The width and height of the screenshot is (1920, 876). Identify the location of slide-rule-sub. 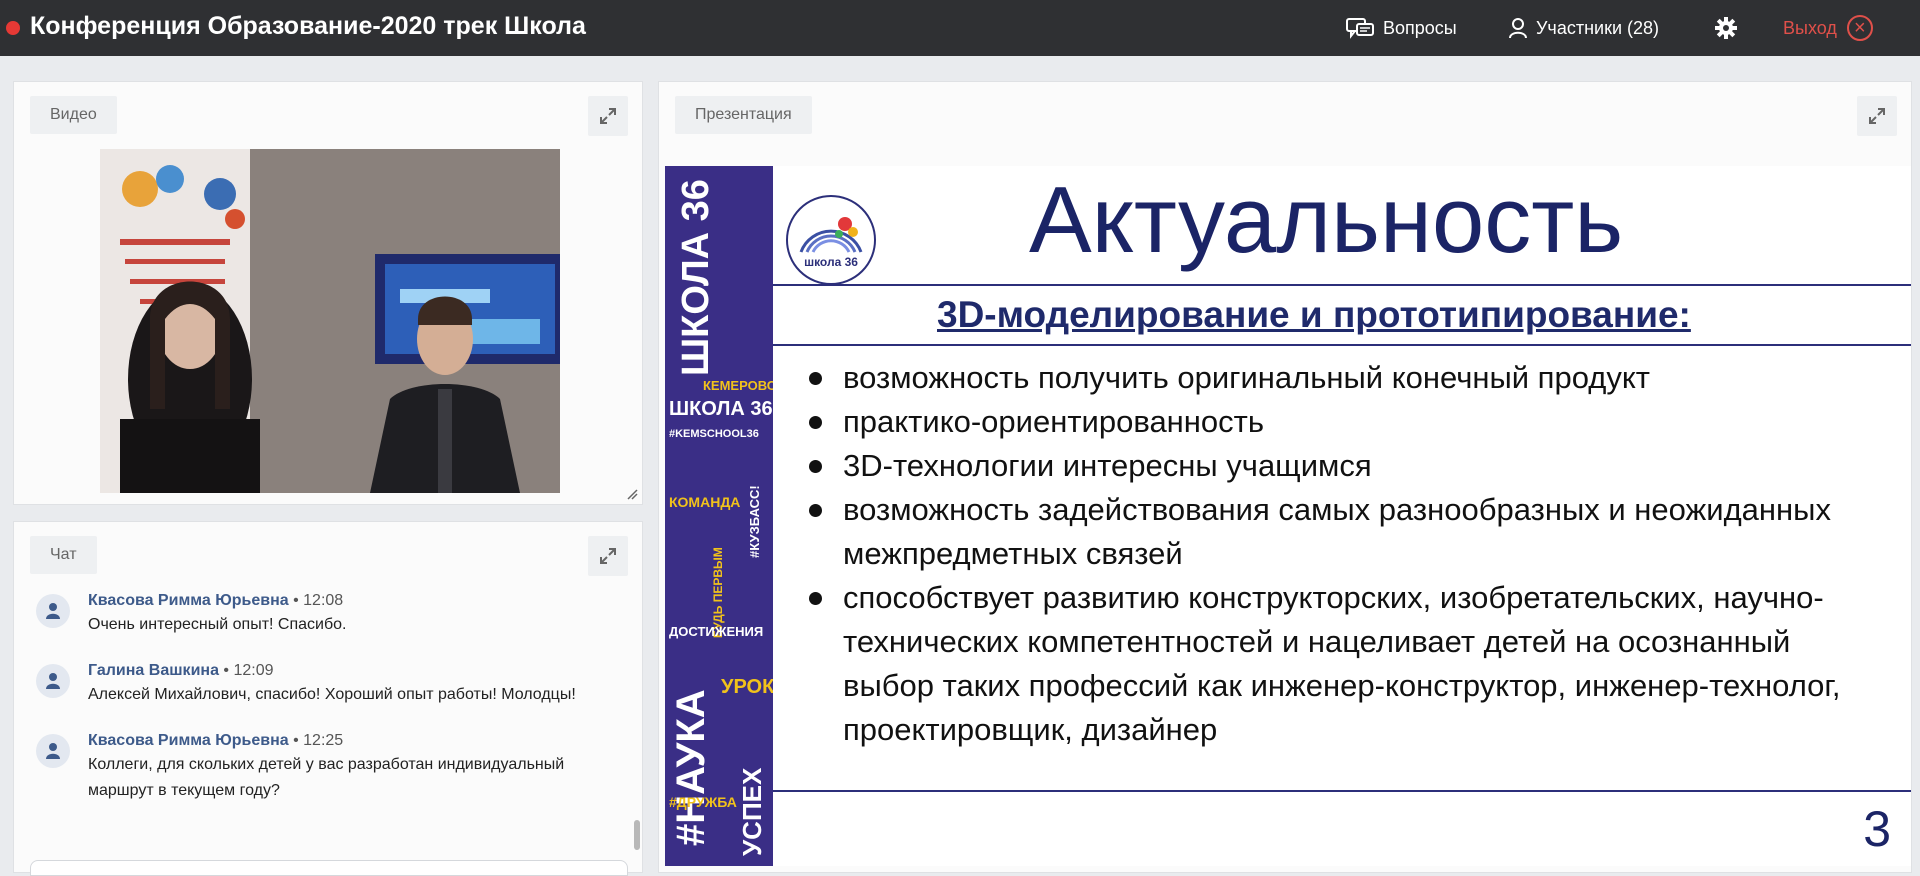
(1342, 345).